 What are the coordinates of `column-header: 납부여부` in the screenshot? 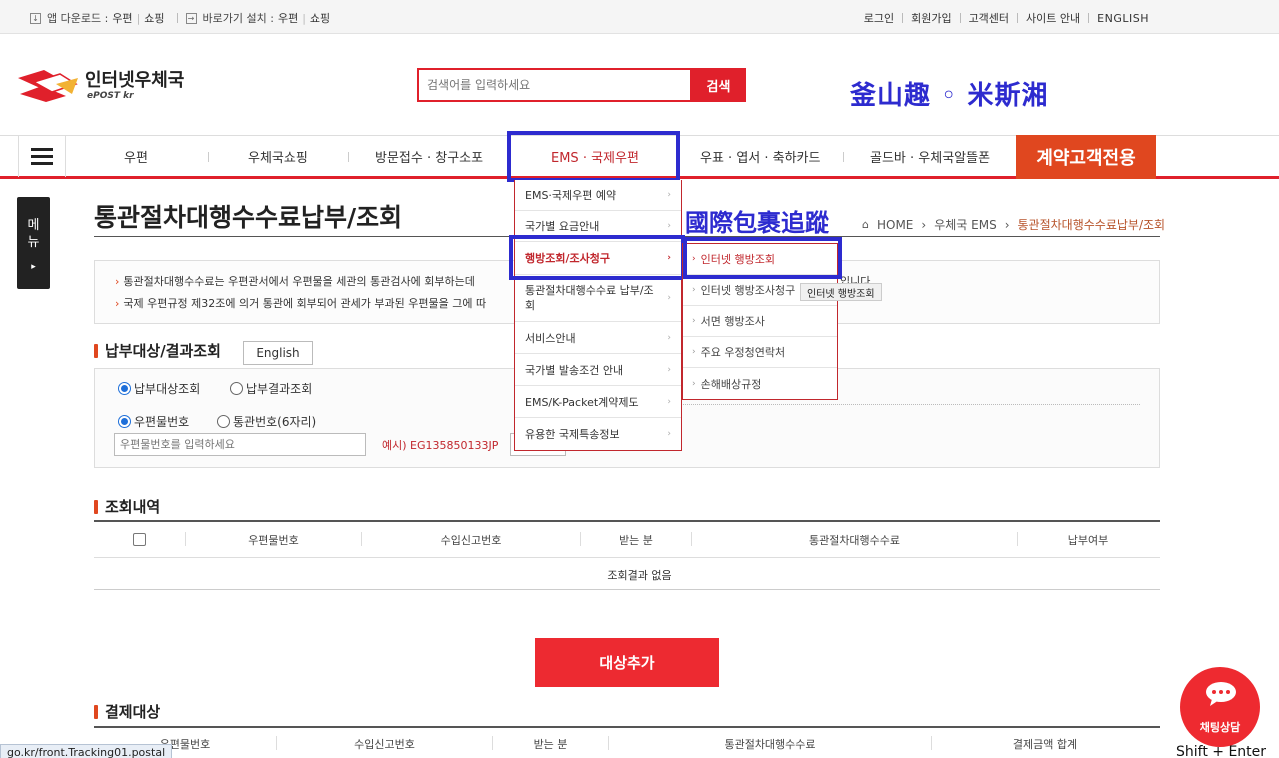 It's located at (1088, 540).